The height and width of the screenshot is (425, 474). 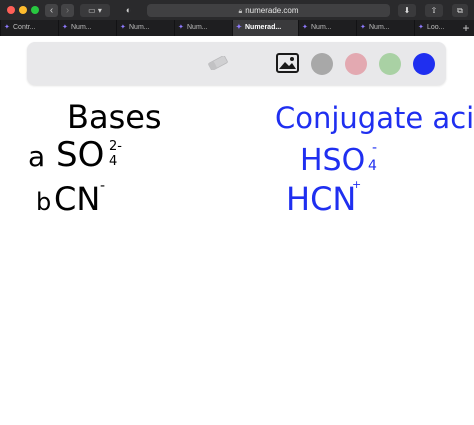 I want to click on item-a-subscript: 4, so click(x=113, y=161).